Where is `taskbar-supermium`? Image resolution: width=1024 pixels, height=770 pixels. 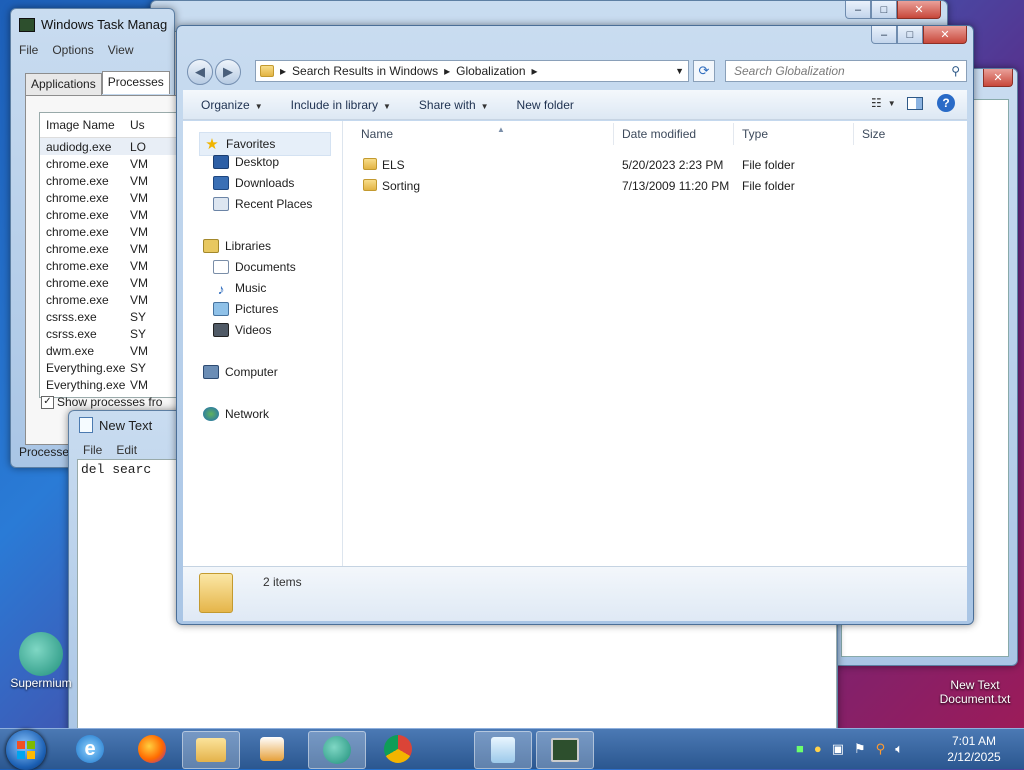
taskbar-supermium is located at coordinates (337, 750).